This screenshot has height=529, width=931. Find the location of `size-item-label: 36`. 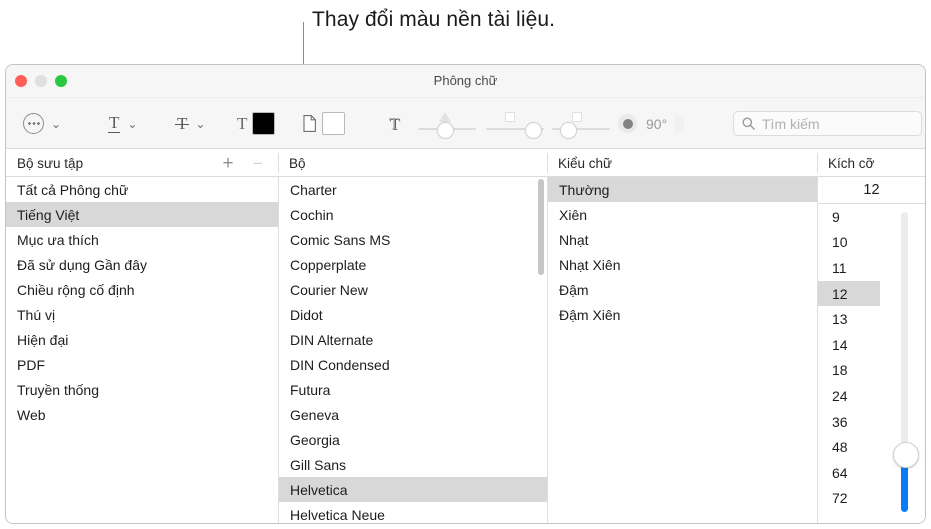

size-item-label: 36 is located at coordinates (840, 421).